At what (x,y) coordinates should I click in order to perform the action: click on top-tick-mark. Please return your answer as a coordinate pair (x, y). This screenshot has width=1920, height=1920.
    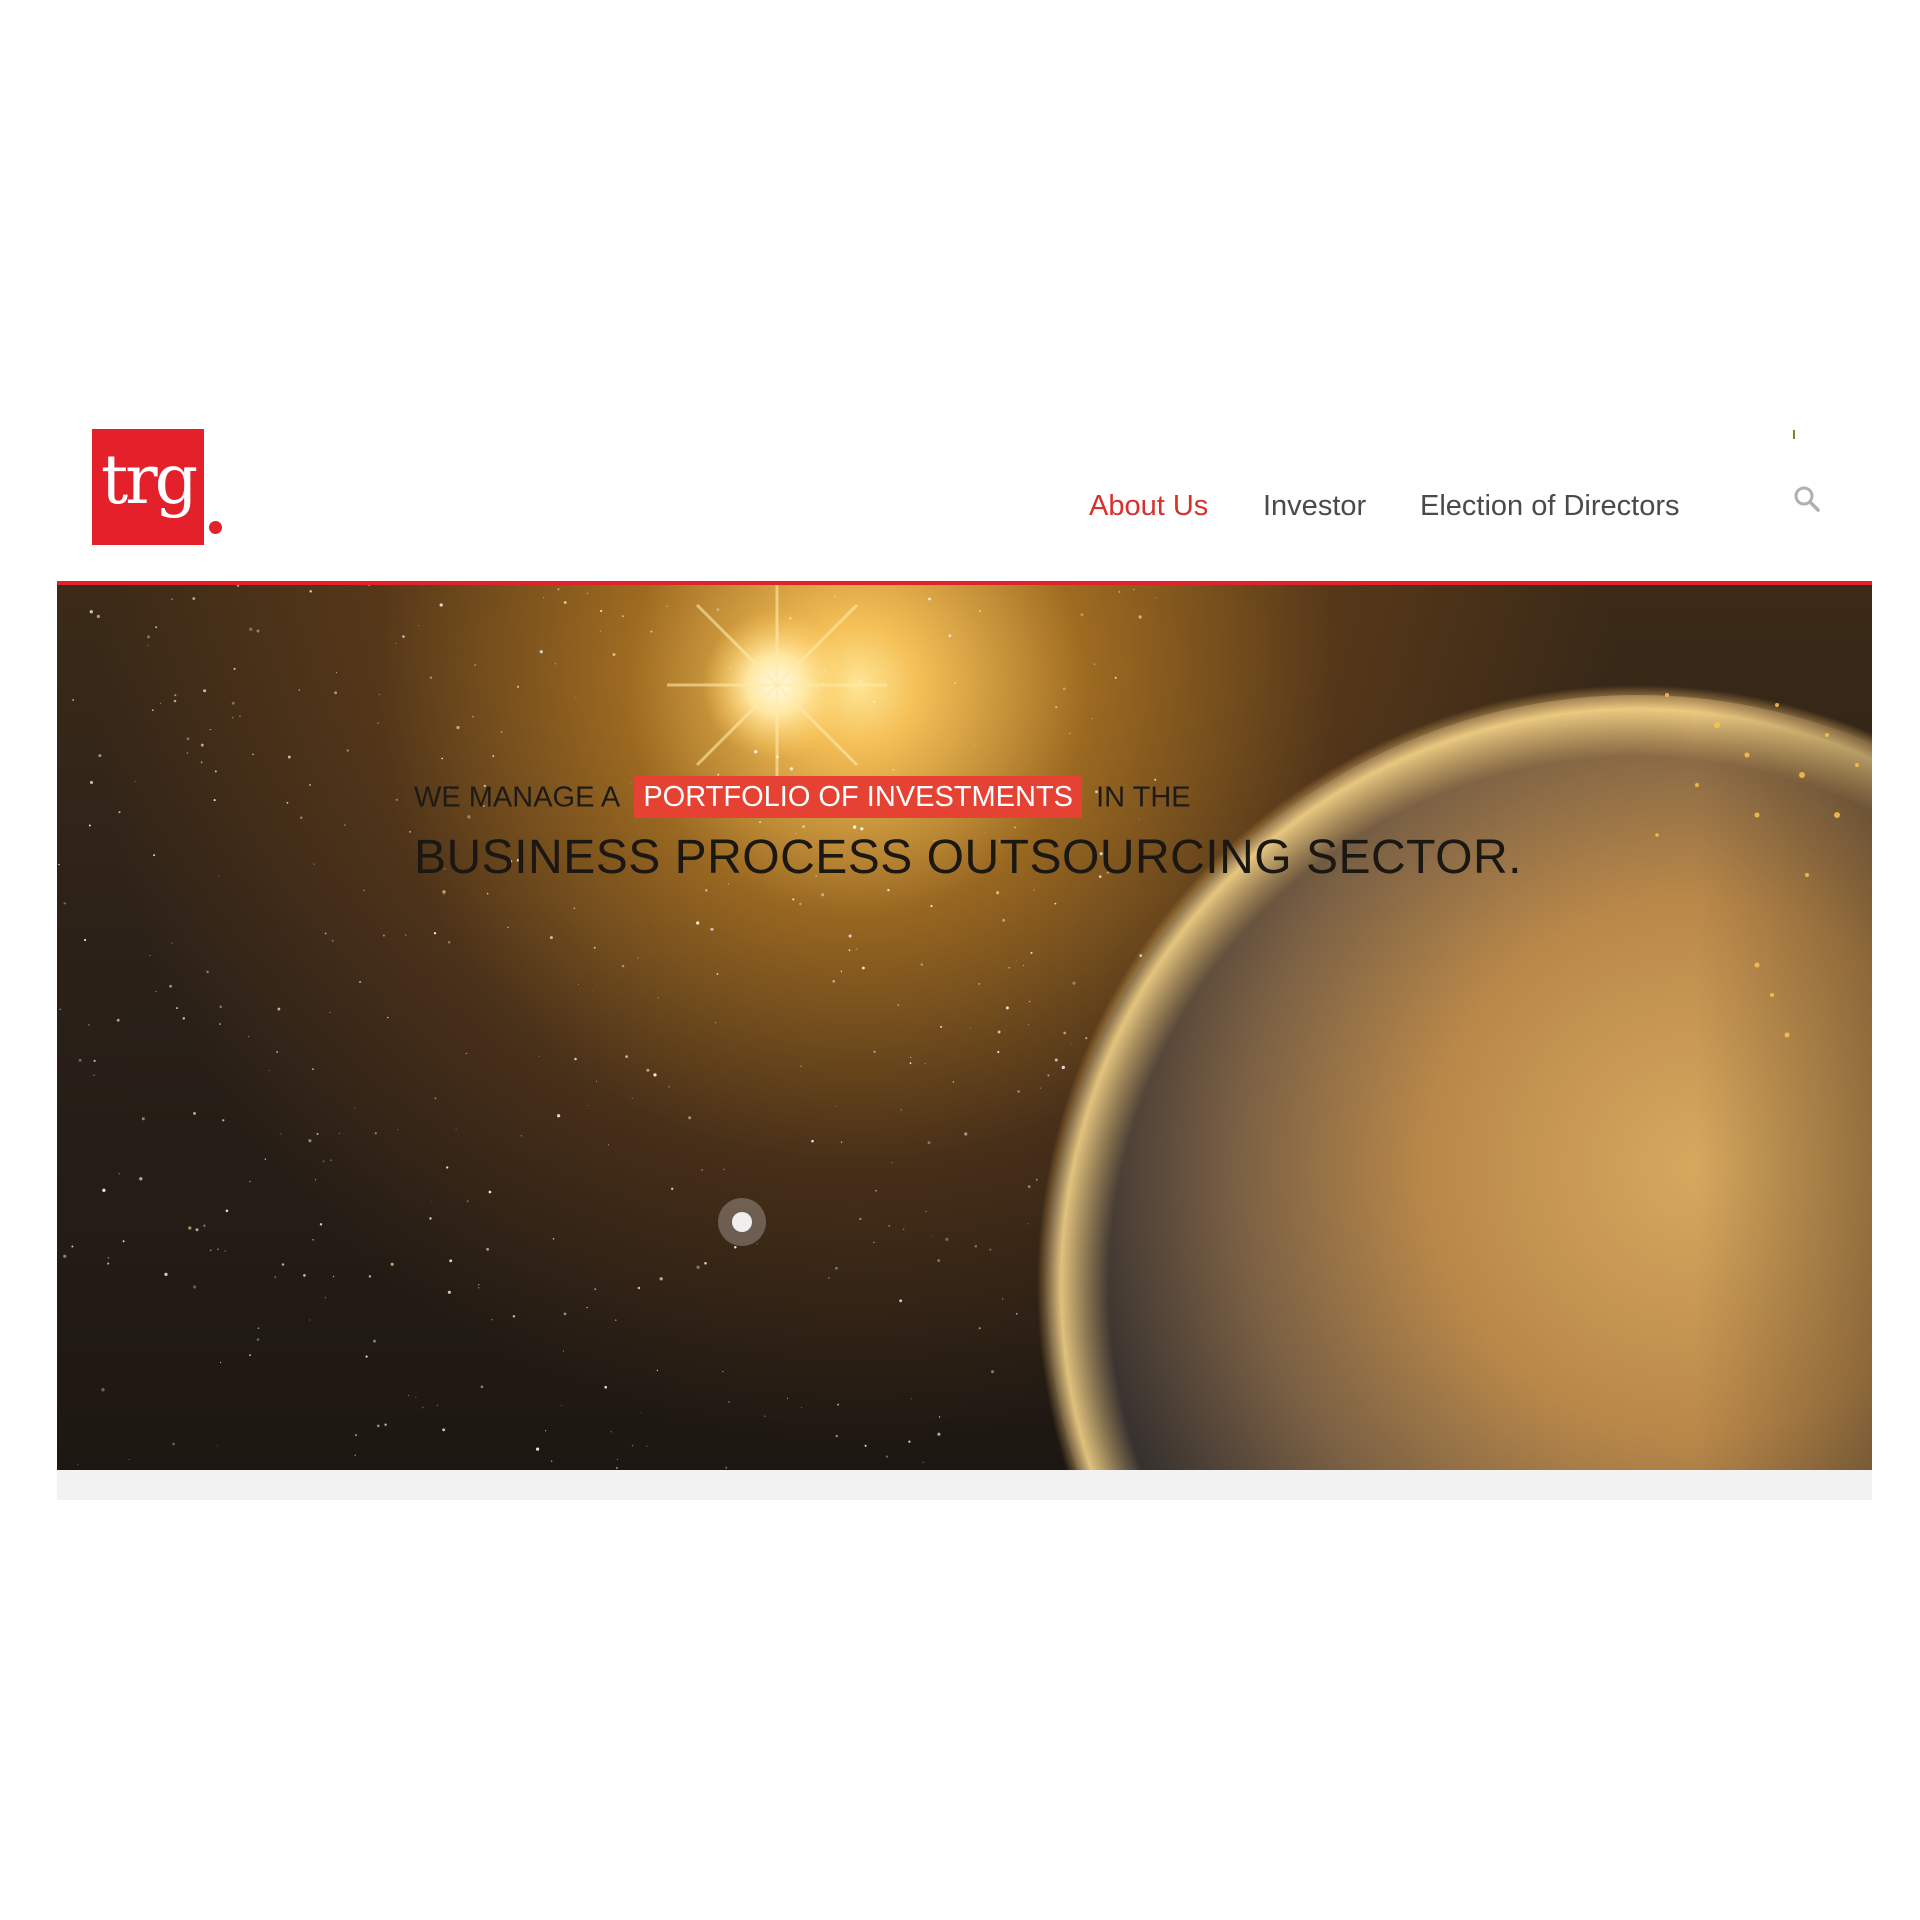
    Looking at the image, I should click on (1794, 434).